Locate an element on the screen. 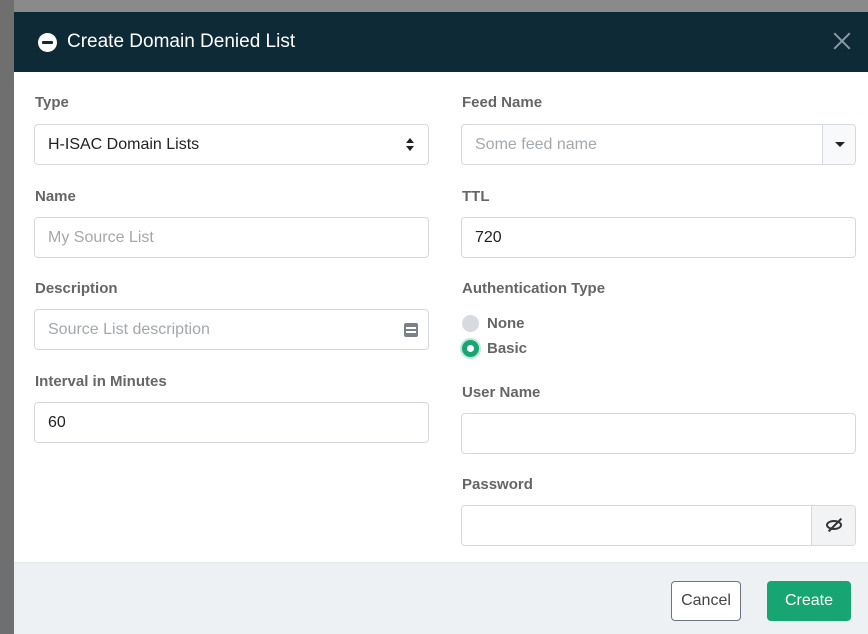 Image resolution: width=868 pixels, height=634 pixels. type-select: H-ISAC Domain Lists is located at coordinates (231, 144).